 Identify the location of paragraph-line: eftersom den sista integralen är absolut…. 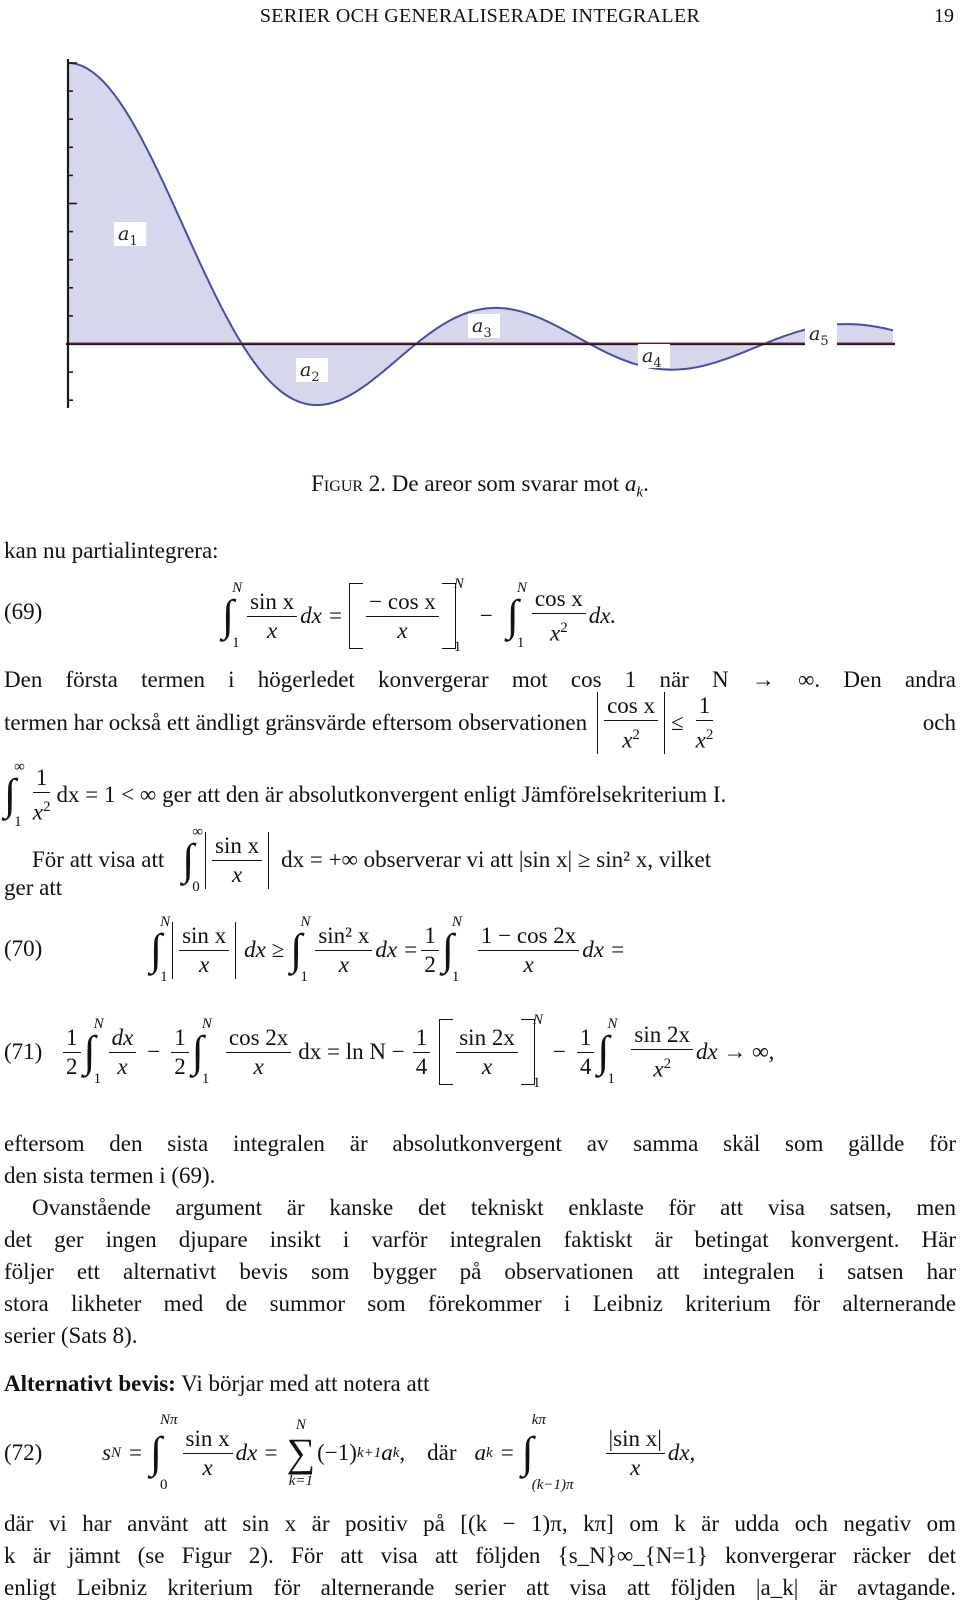
(480, 1143).